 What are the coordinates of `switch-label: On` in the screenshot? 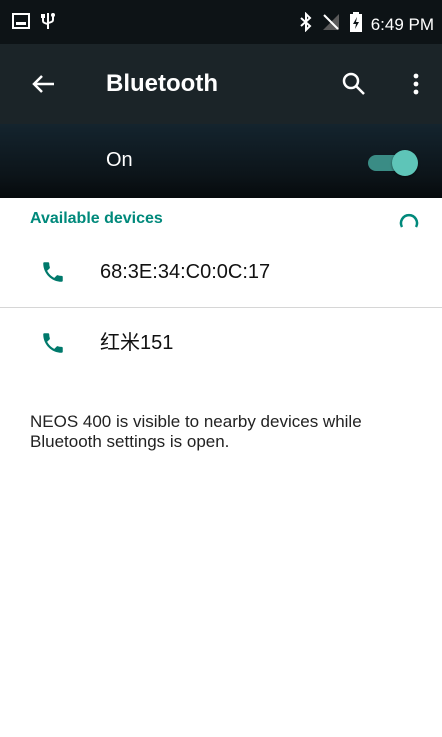 It's located at (119, 160).